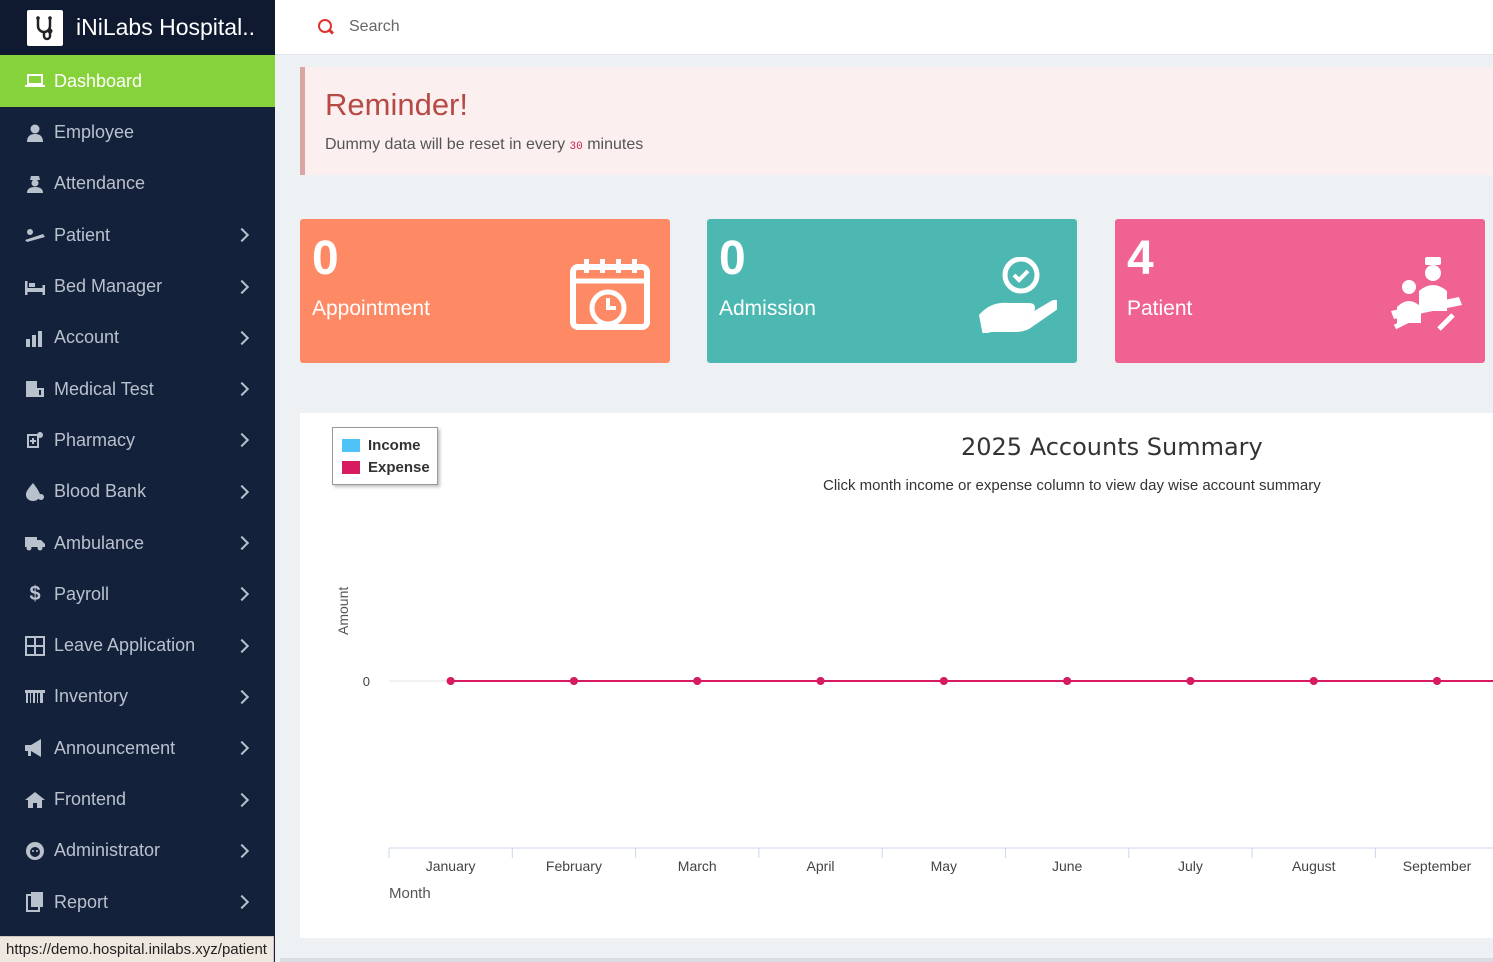 This screenshot has width=1493, height=962. Describe the element at coordinates (892, 291) in the screenshot. I see `admission-card: 0 Admission` at that location.